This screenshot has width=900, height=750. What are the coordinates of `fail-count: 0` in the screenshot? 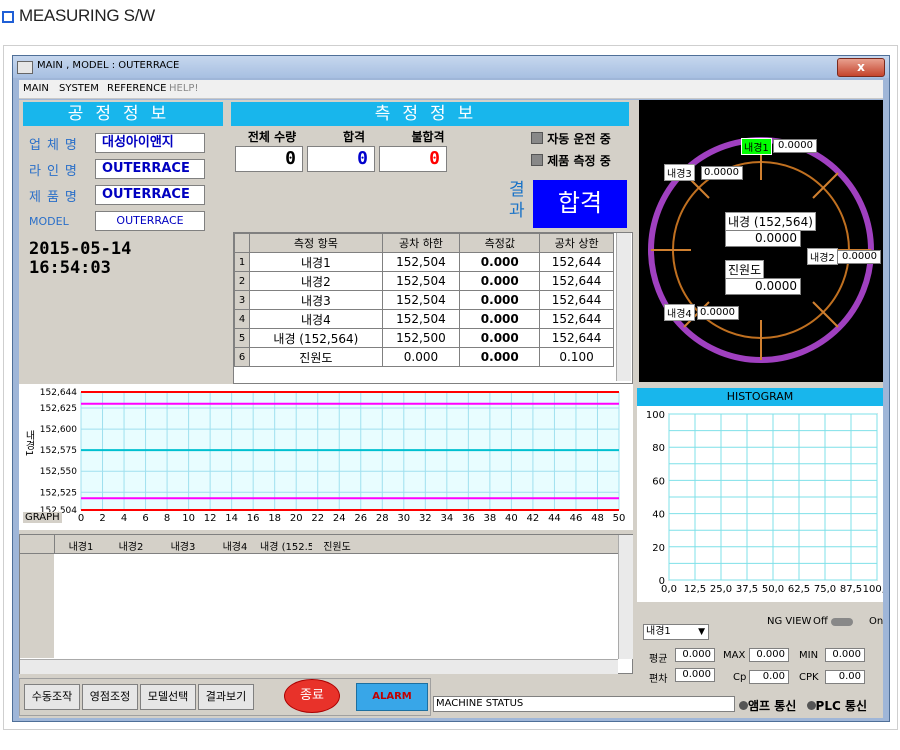 It's located at (413, 159).